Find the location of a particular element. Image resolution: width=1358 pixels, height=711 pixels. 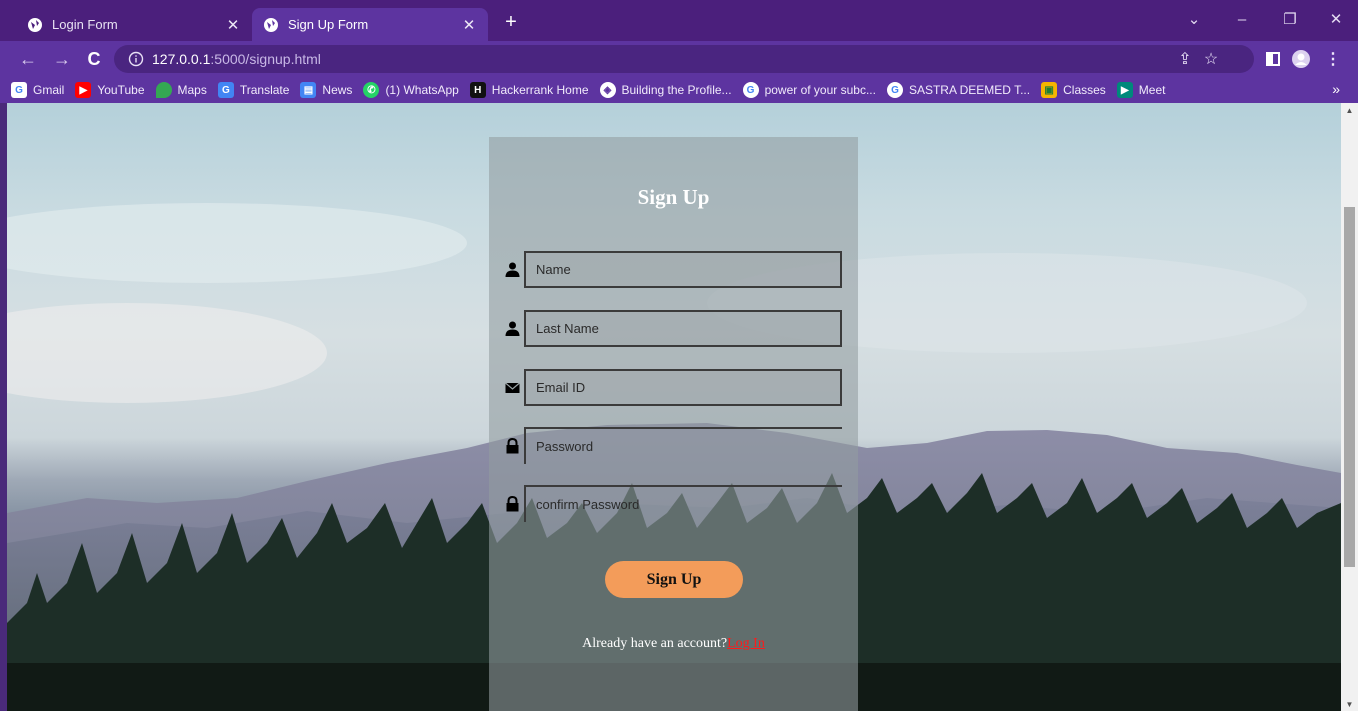

bookmark-news: ▤ News is located at coordinates (326, 90).